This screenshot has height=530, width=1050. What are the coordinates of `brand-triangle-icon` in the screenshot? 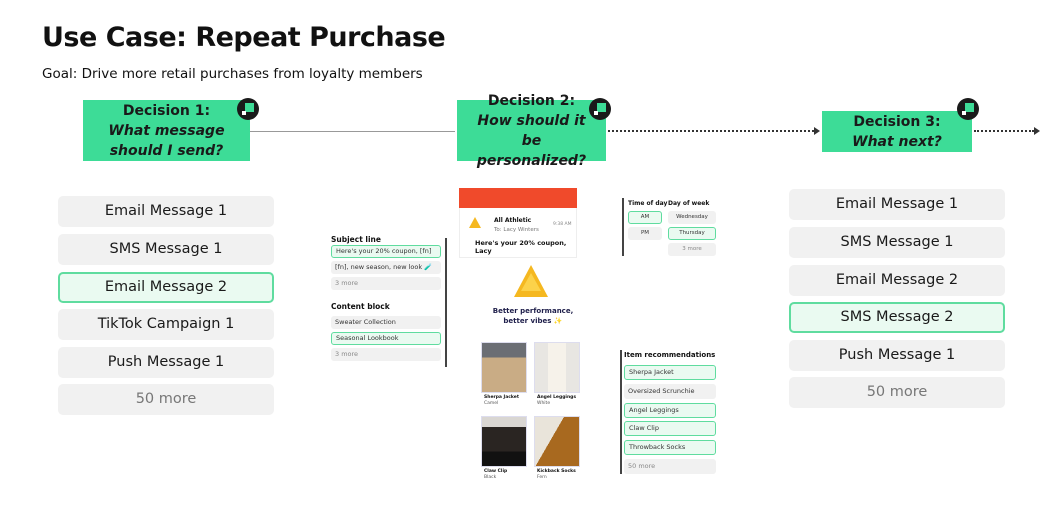 It's located at (475, 222).